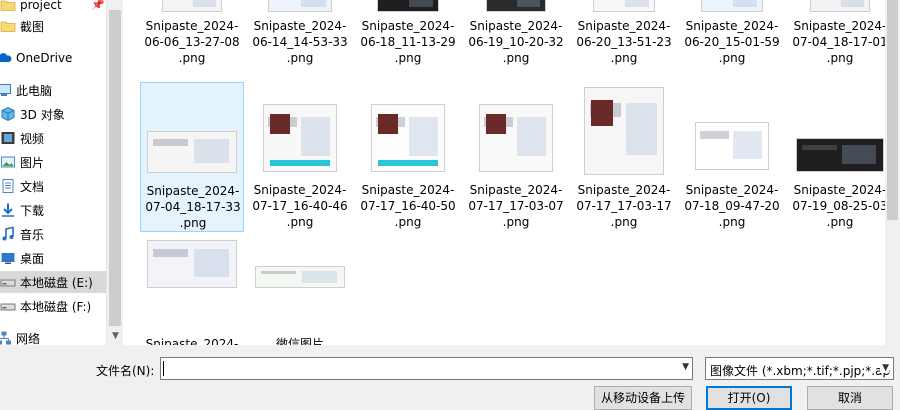  What do you see at coordinates (299, 341) in the screenshot?
I see `file-name-line: 微信图片` at bounding box center [299, 341].